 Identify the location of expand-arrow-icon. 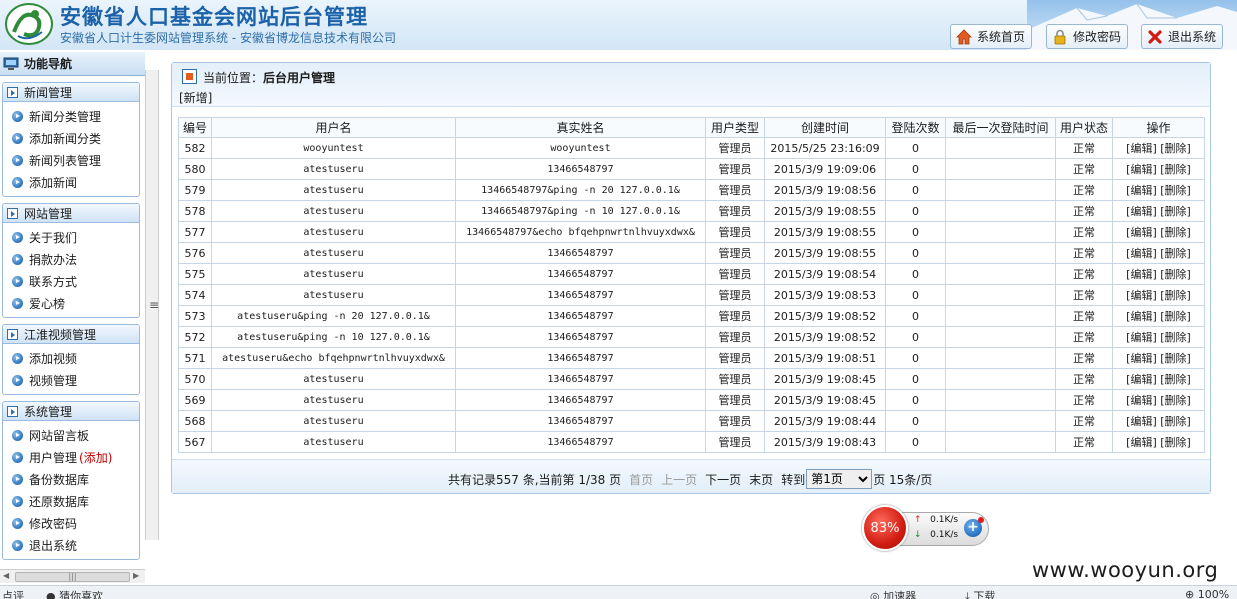
(12, 213).